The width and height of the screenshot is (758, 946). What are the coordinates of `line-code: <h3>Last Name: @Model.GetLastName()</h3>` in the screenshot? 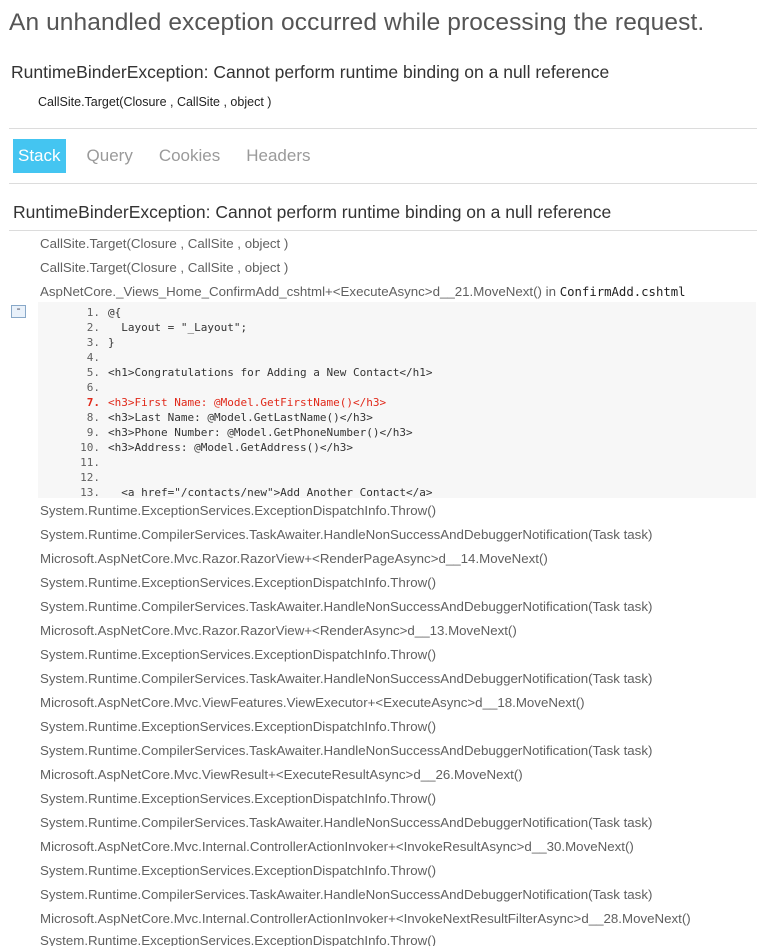 It's located at (240, 417).